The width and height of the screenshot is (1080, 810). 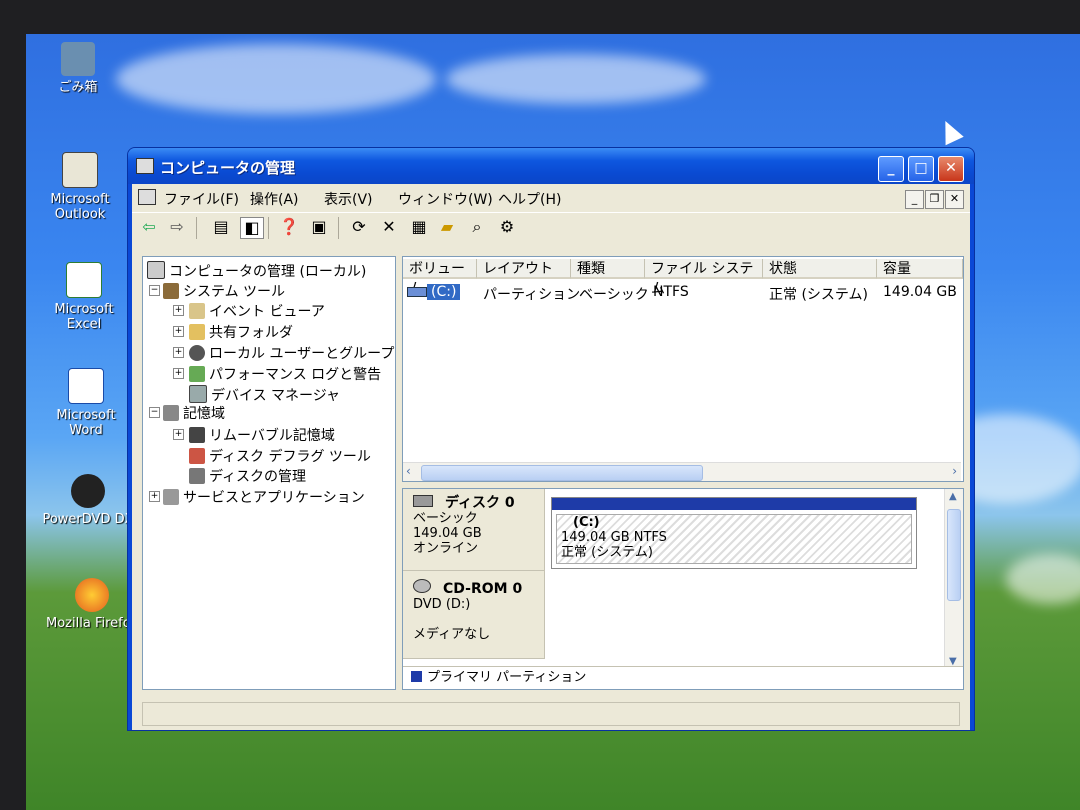 I want to click on mdi-restore-button: ❐, so click(x=934, y=199).